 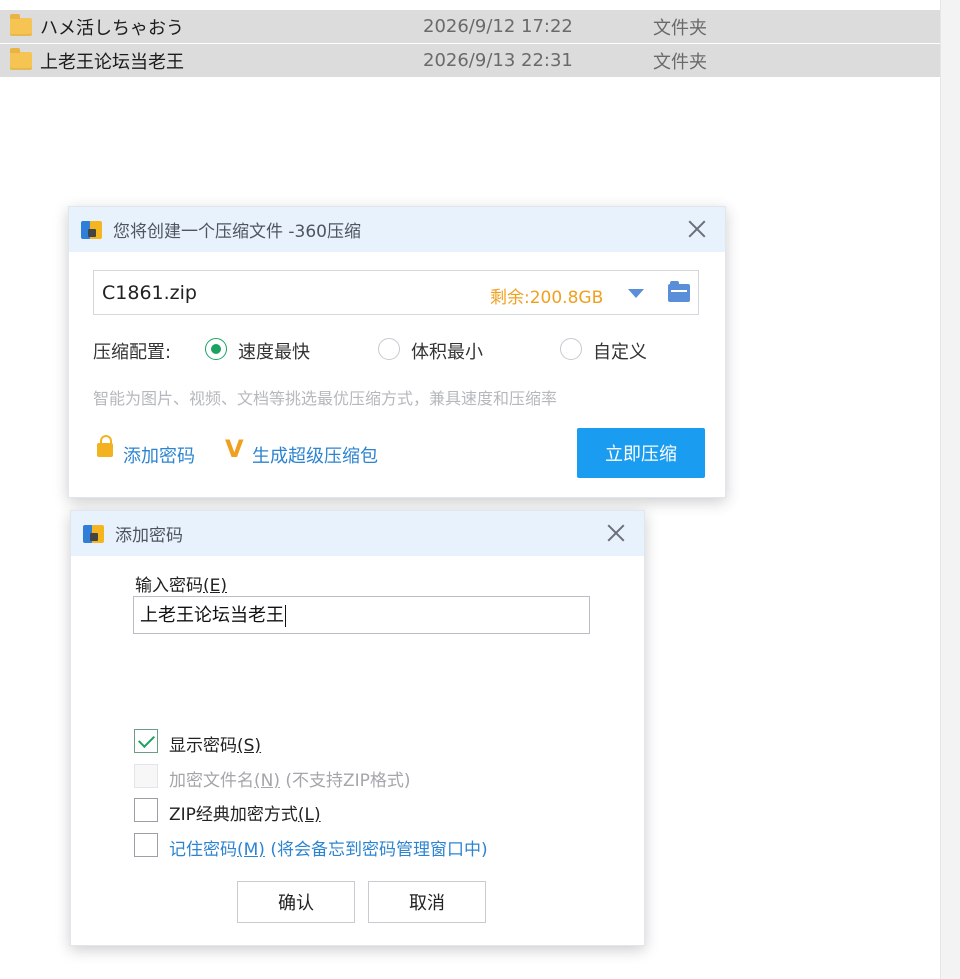 I want to click on radio-smallest-label: 体积最小, so click(x=447, y=351).